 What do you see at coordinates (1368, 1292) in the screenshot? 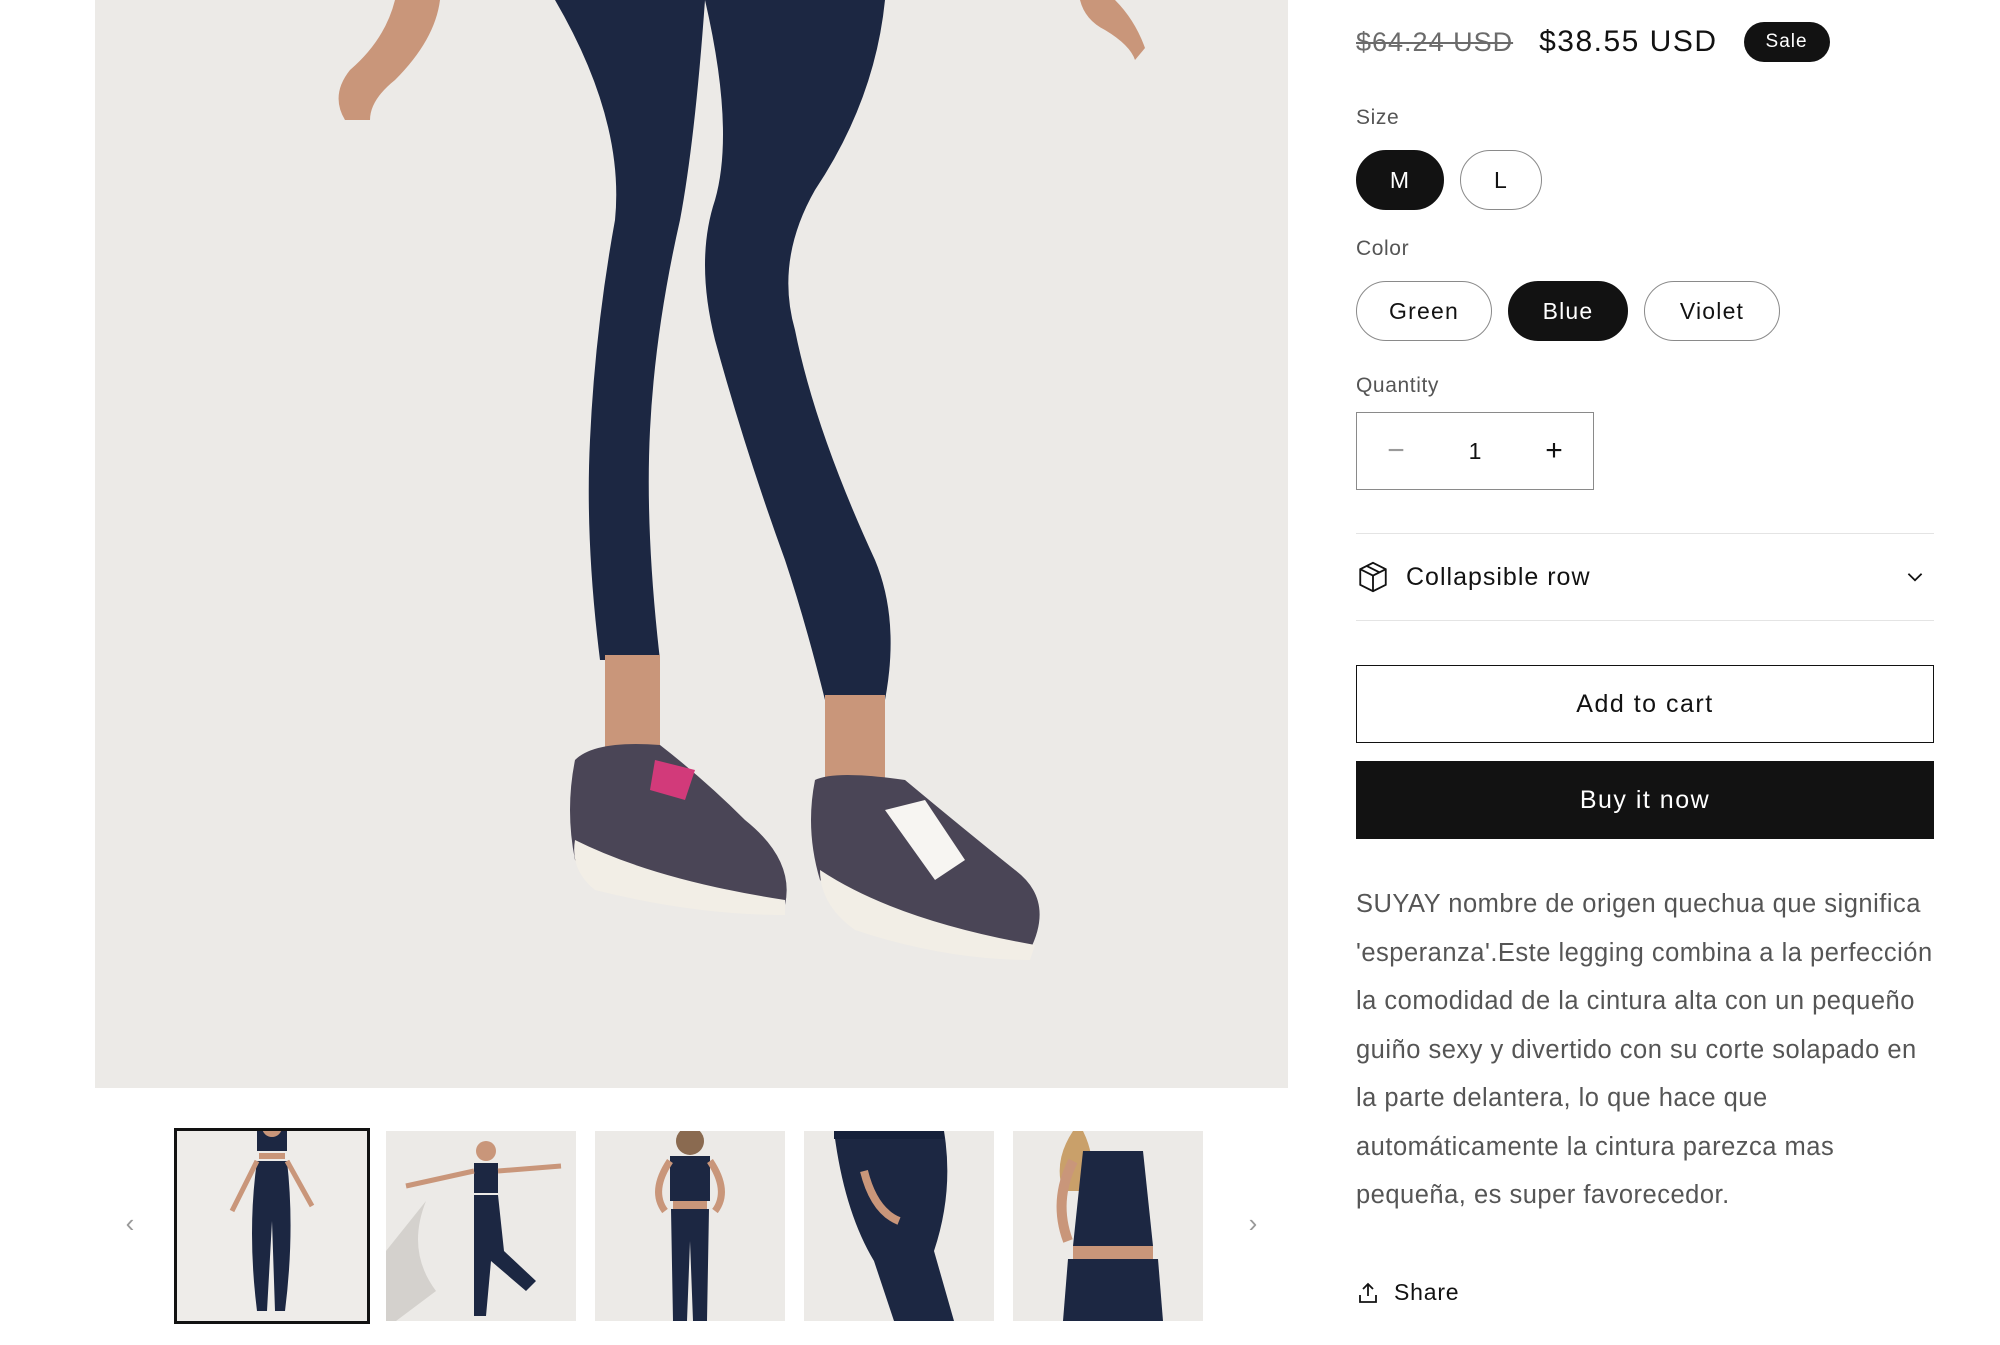
I see `share-upload-icon` at bounding box center [1368, 1292].